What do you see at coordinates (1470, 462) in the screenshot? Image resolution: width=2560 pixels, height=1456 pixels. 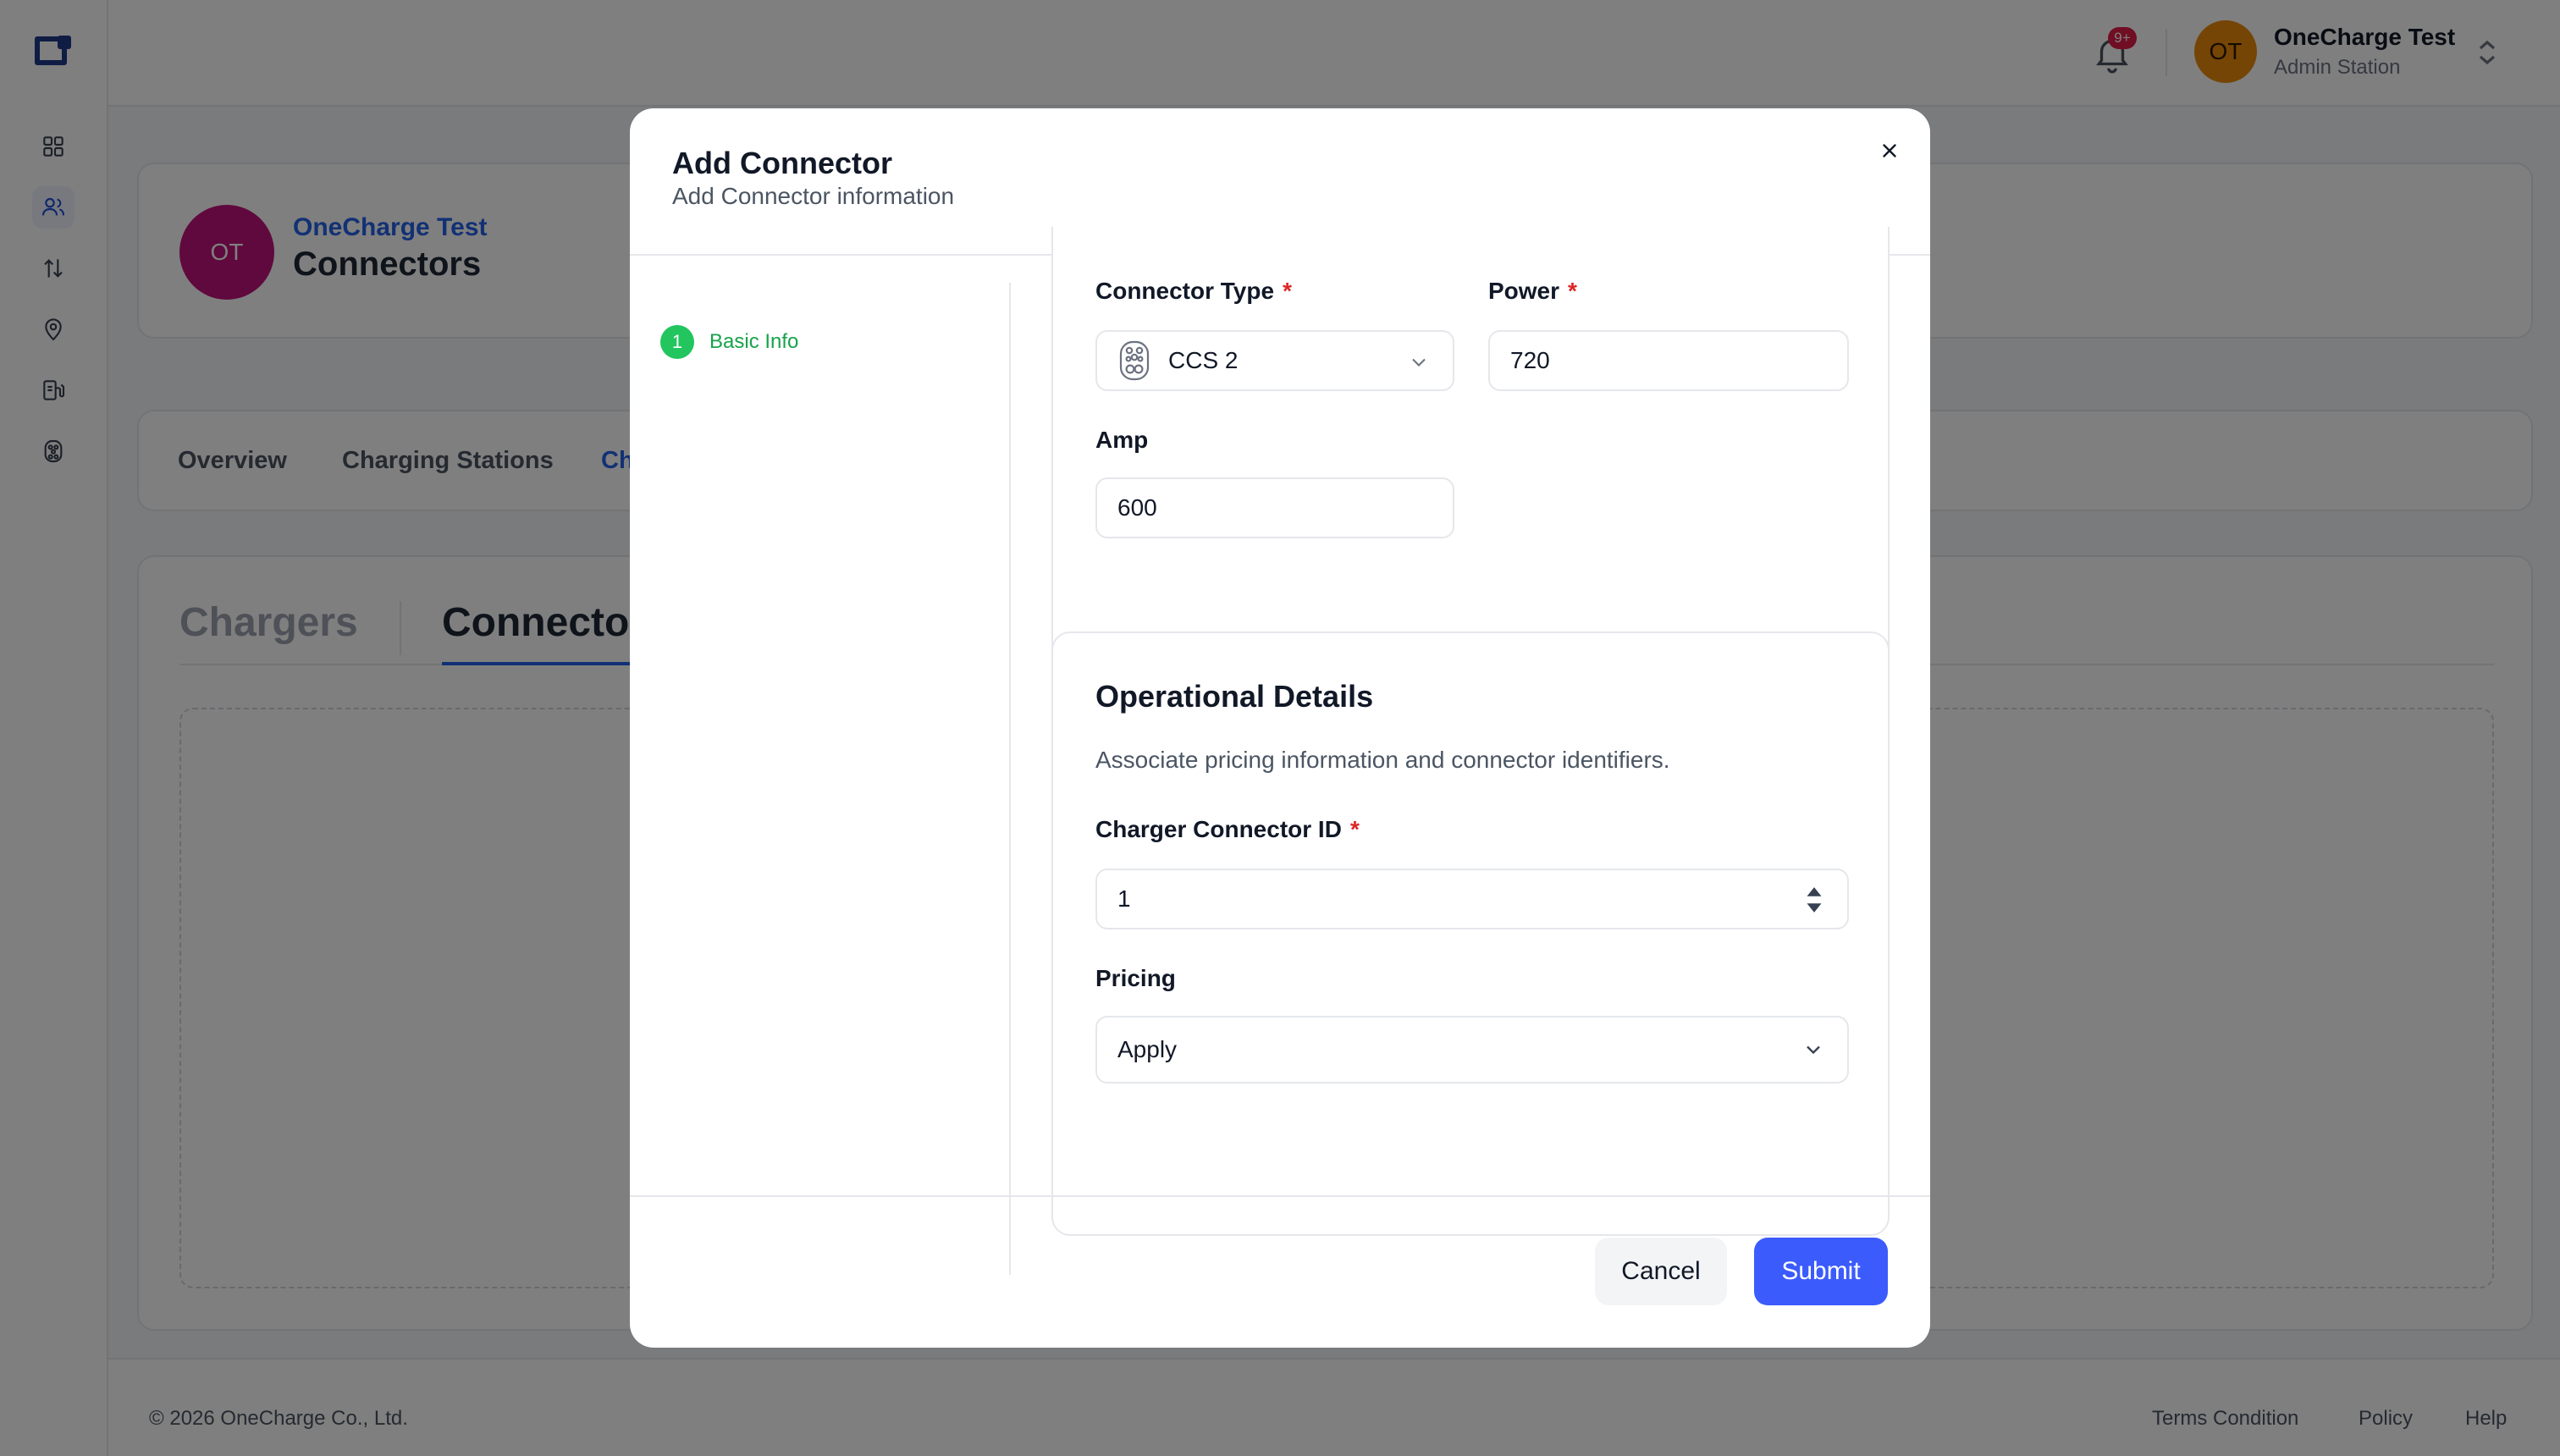 I see `basic-info-section: Connector Type * CCS 2 Power * 720 Amp 600` at bounding box center [1470, 462].